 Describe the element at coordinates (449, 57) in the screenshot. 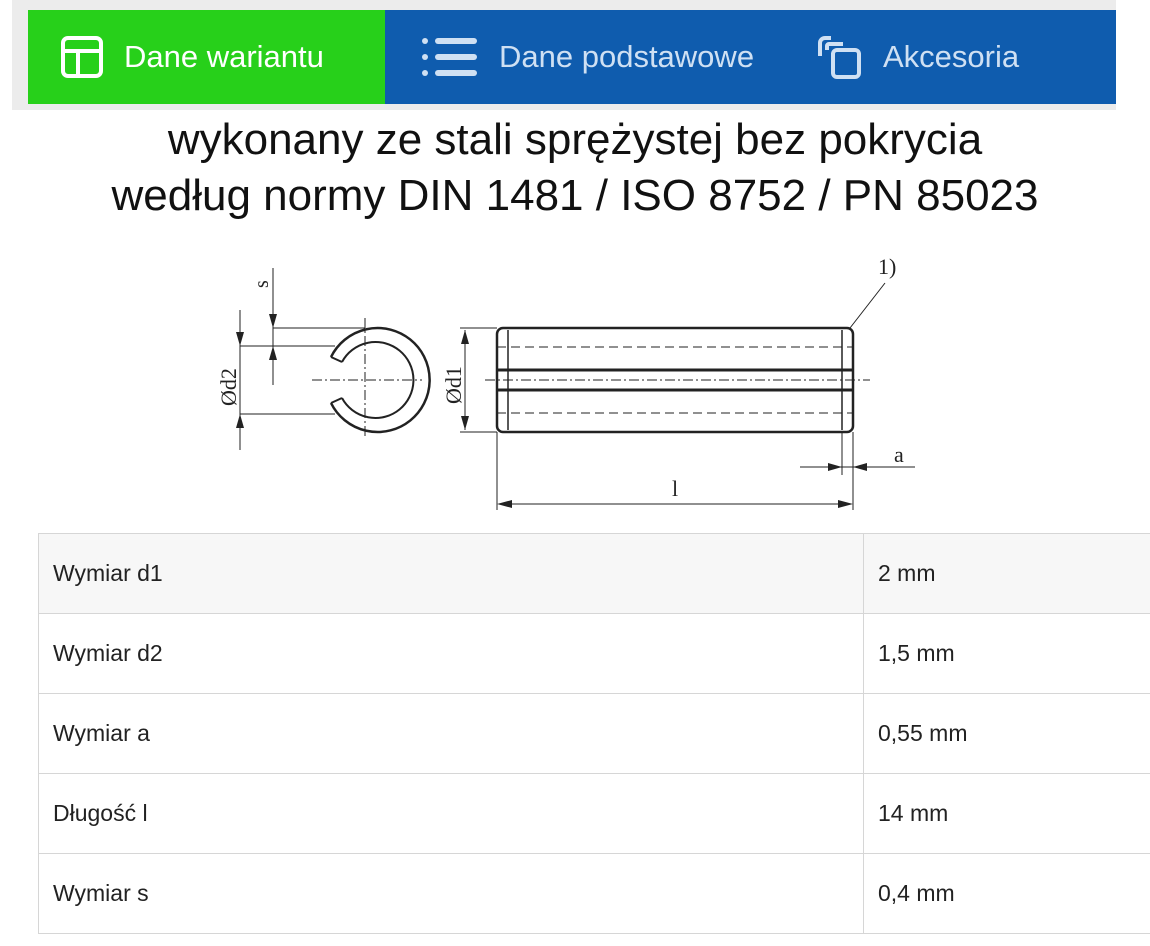

I see `list-icon` at that location.